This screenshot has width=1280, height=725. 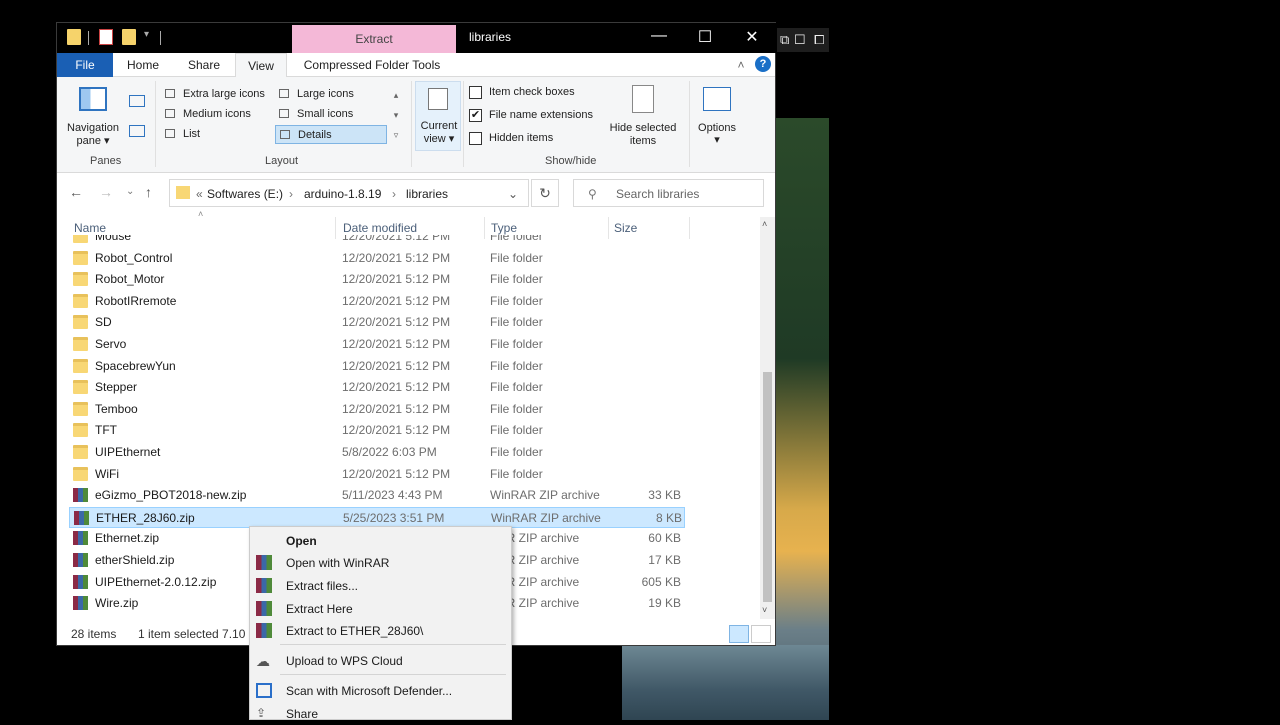 What do you see at coordinates (377, 279) in the screenshot?
I see `file-row: Robot_Motor 12/20/2021 5:12 PM File folder` at bounding box center [377, 279].